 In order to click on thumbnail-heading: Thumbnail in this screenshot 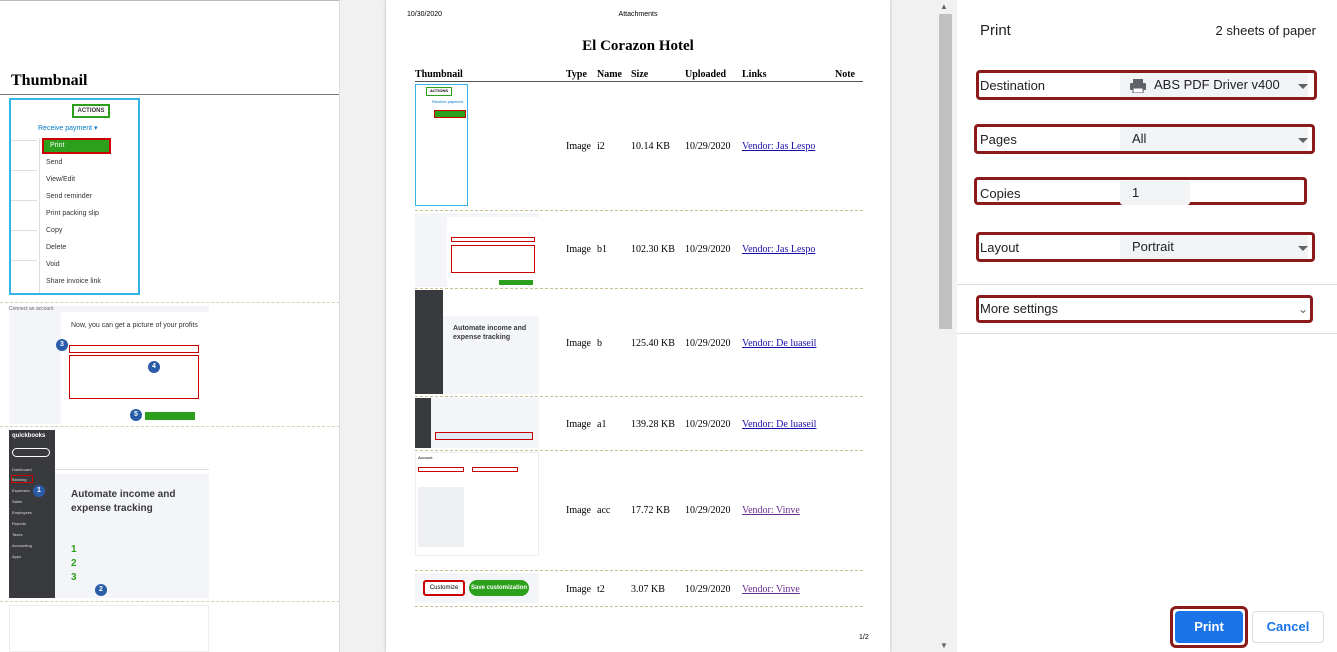, I will do `click(49, 80)`.